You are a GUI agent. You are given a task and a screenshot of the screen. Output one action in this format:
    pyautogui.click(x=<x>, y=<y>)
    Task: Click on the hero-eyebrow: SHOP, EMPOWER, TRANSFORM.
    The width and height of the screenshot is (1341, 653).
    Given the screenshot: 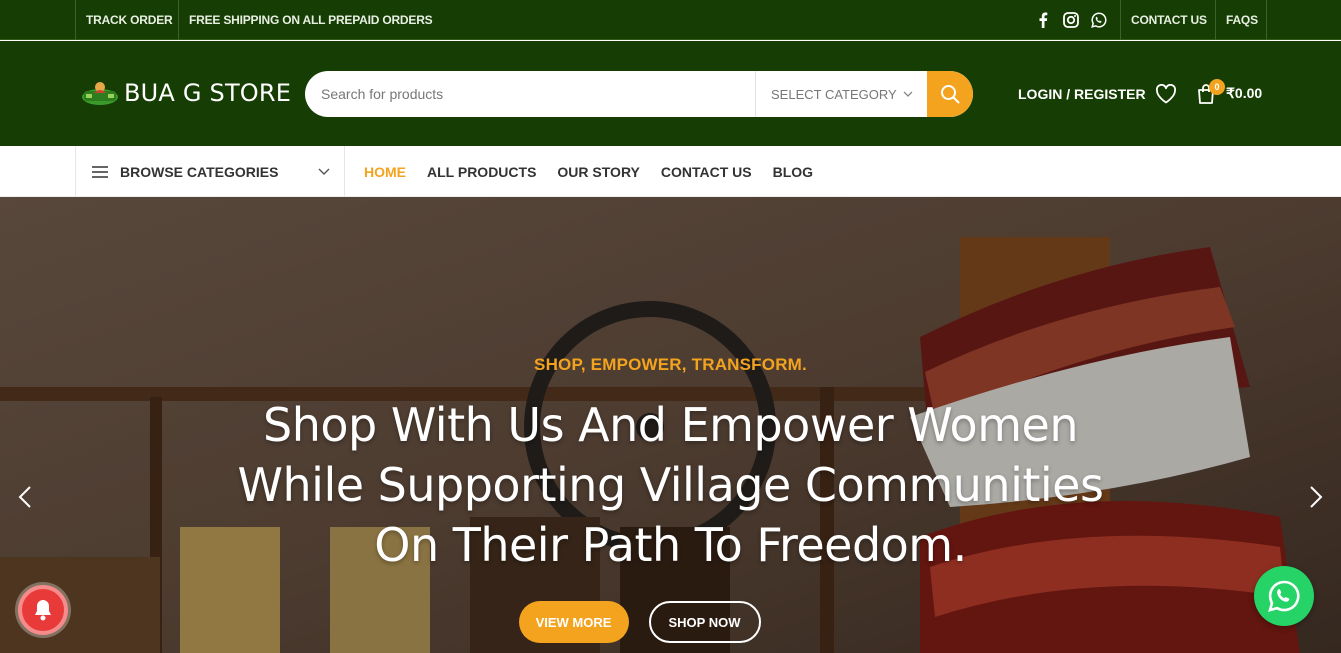 What is the action you would take?
    pyautogui.click(x=670, y=364)
    